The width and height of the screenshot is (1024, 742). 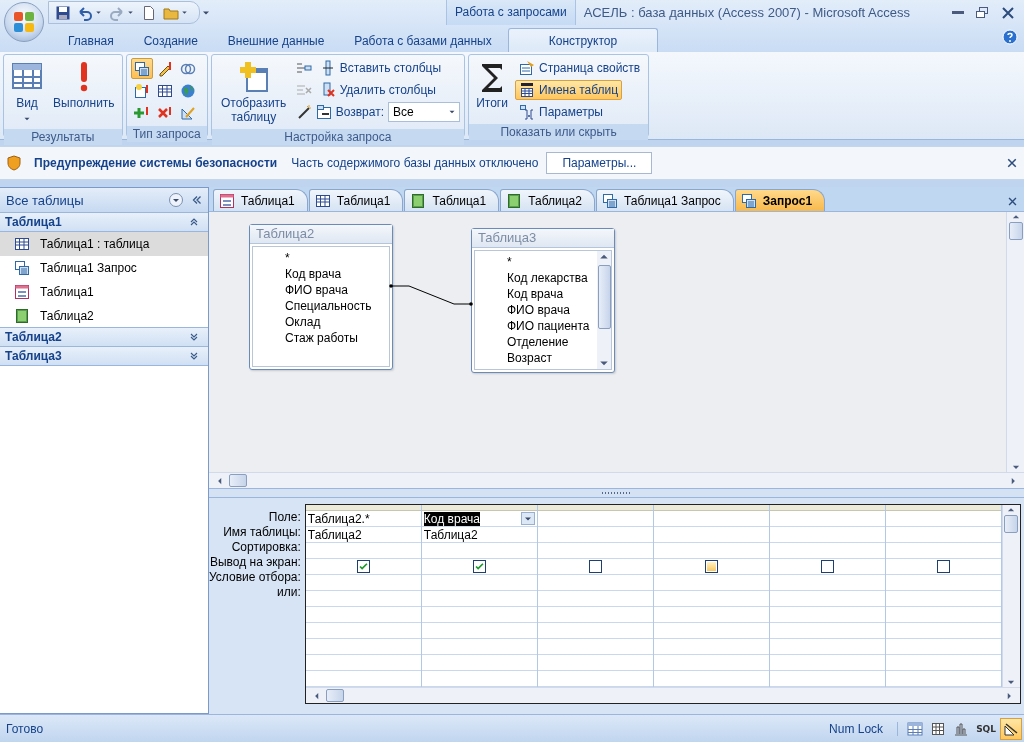 I want to click on double-chevron-down-icon, so click(x=194, y=337).